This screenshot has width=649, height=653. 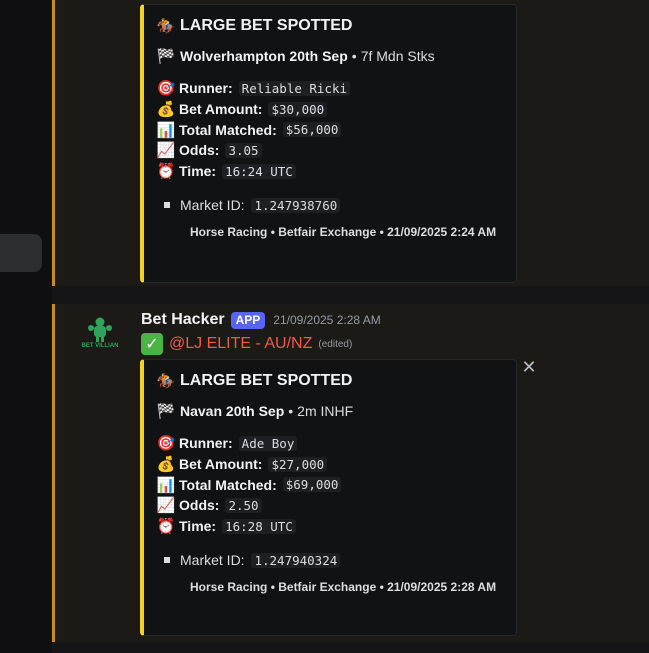 I want to click on close-icon: ✕, so click(x=529, y=367).